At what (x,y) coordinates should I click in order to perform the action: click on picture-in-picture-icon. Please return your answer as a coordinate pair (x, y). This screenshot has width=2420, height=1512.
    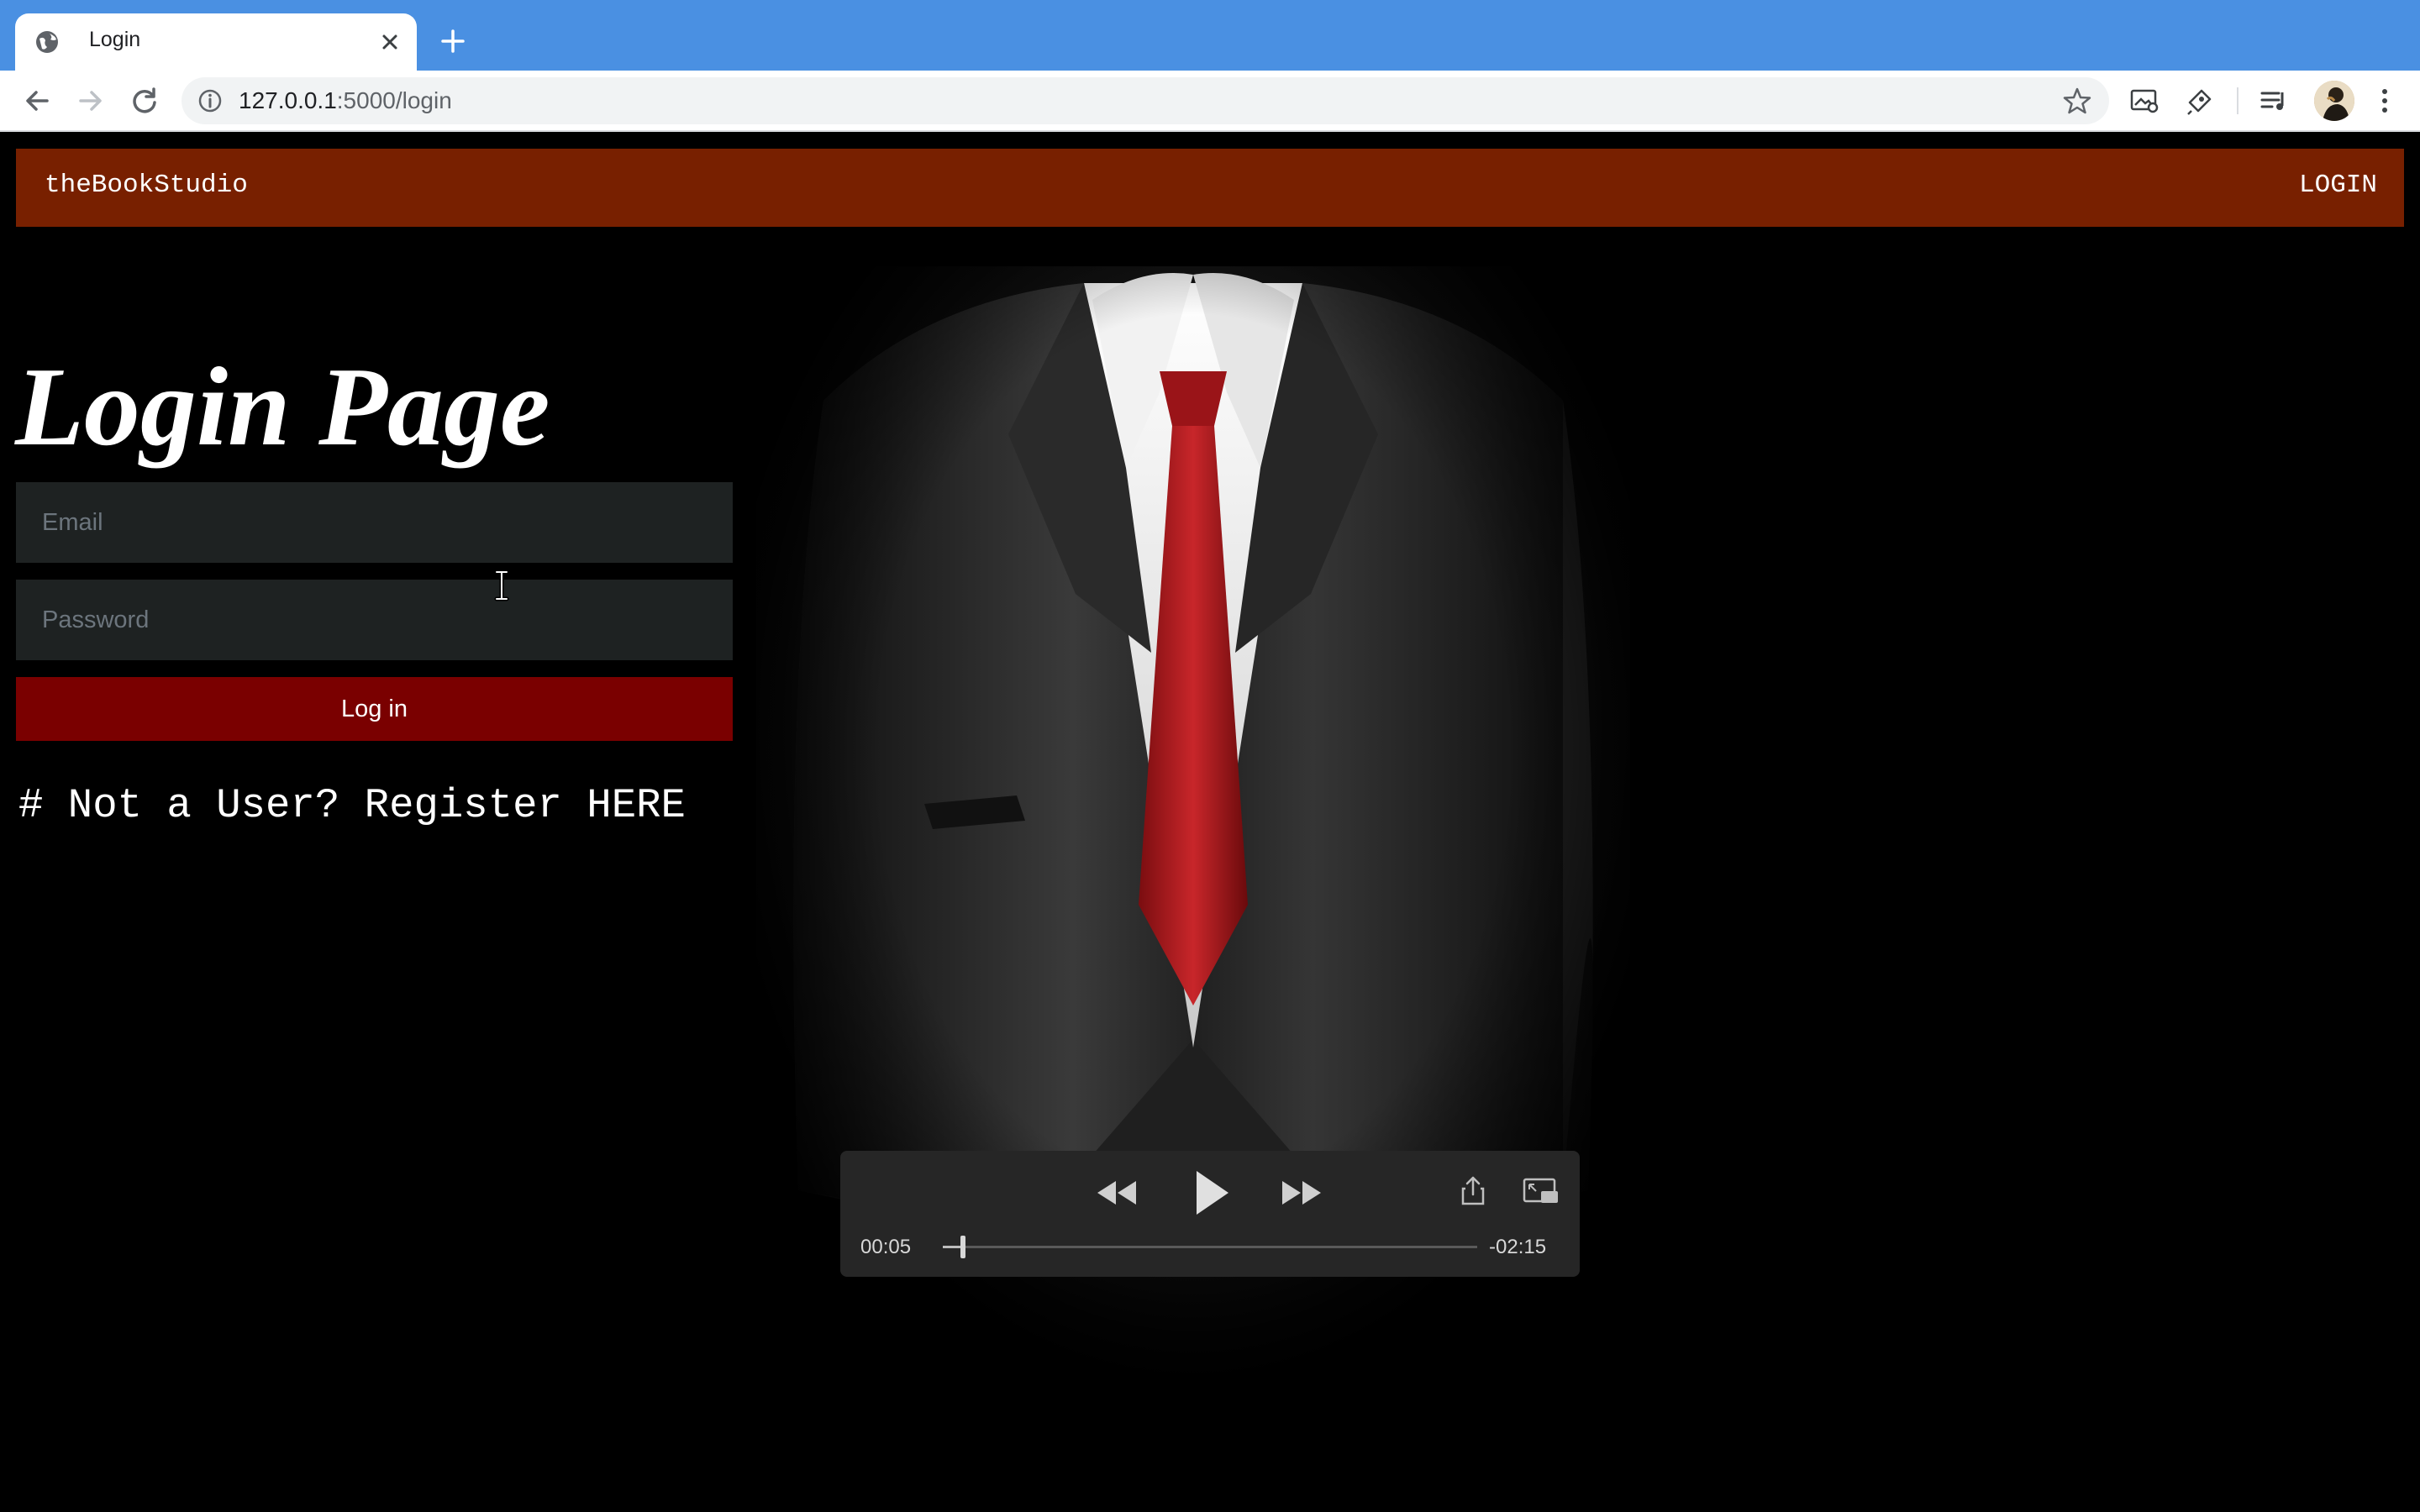
    Looking at the image, I should click on (1541, 1192).